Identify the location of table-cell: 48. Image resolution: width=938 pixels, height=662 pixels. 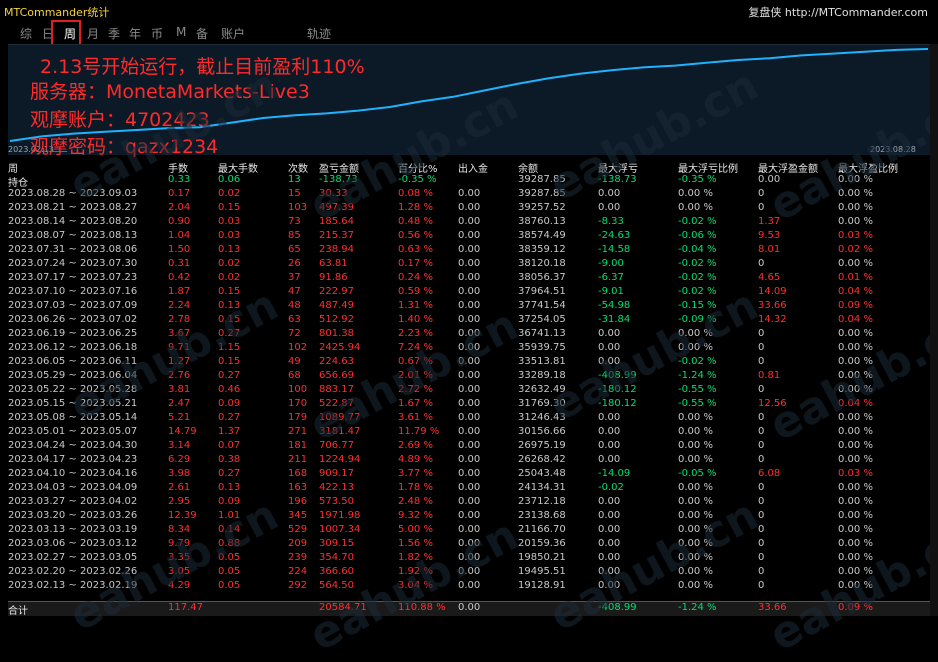
(294, 305).